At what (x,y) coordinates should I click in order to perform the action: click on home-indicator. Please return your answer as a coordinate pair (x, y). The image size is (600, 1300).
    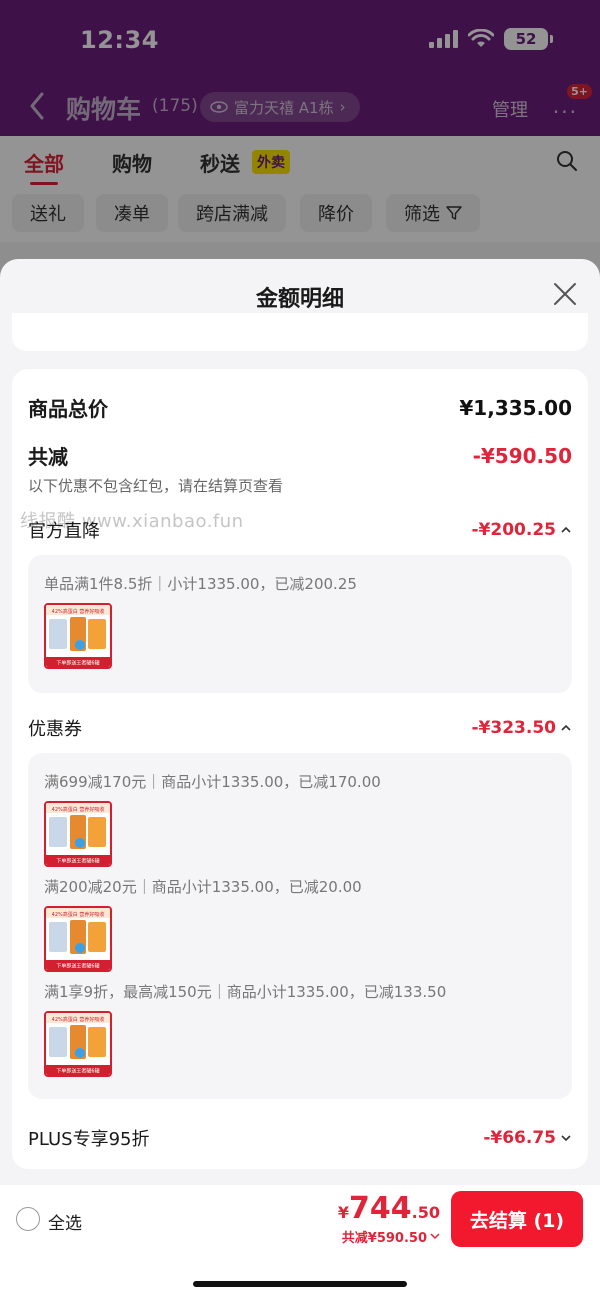
    Looking at the image, I should click on (300, 1284).